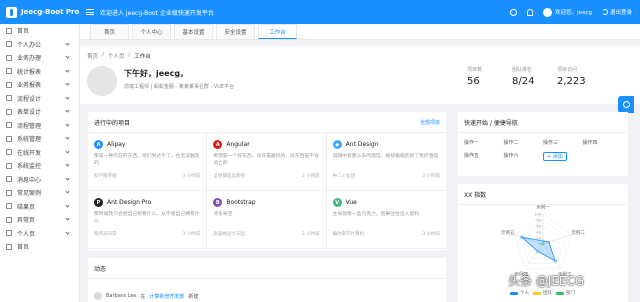  What do you see at coordinates (484, 142) in the screenshot?
I see `quick-nav-item: 操作一` at bounding box center [484, 142].